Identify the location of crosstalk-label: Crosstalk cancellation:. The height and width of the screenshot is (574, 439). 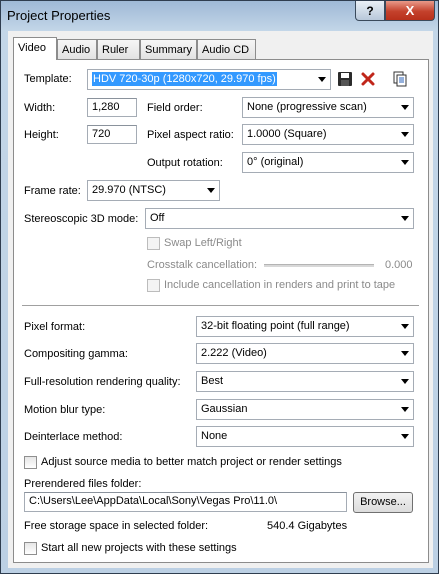
(202, 265).